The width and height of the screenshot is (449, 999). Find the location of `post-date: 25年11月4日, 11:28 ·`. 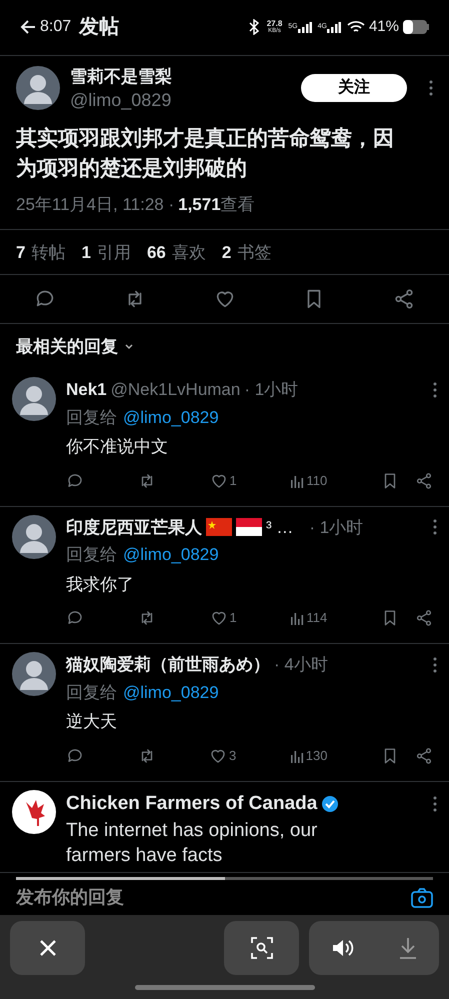

post-date: 25年11月4日, 11:28 · is located at coordinates (95, 205).